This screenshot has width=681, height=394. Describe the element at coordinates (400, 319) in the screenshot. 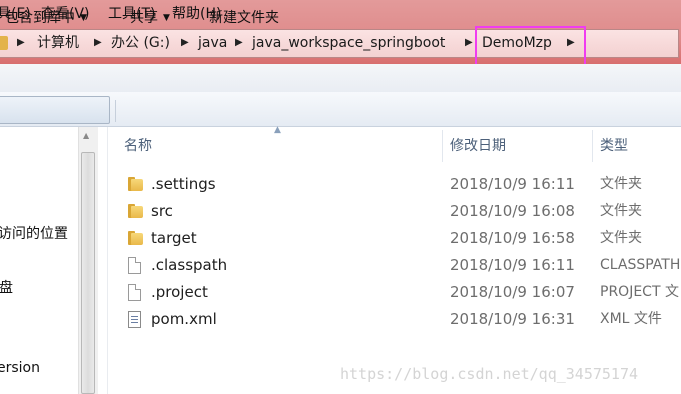

I see `file-row: pom.xml 2018/10/9 16:31 XML 文件` at that location.